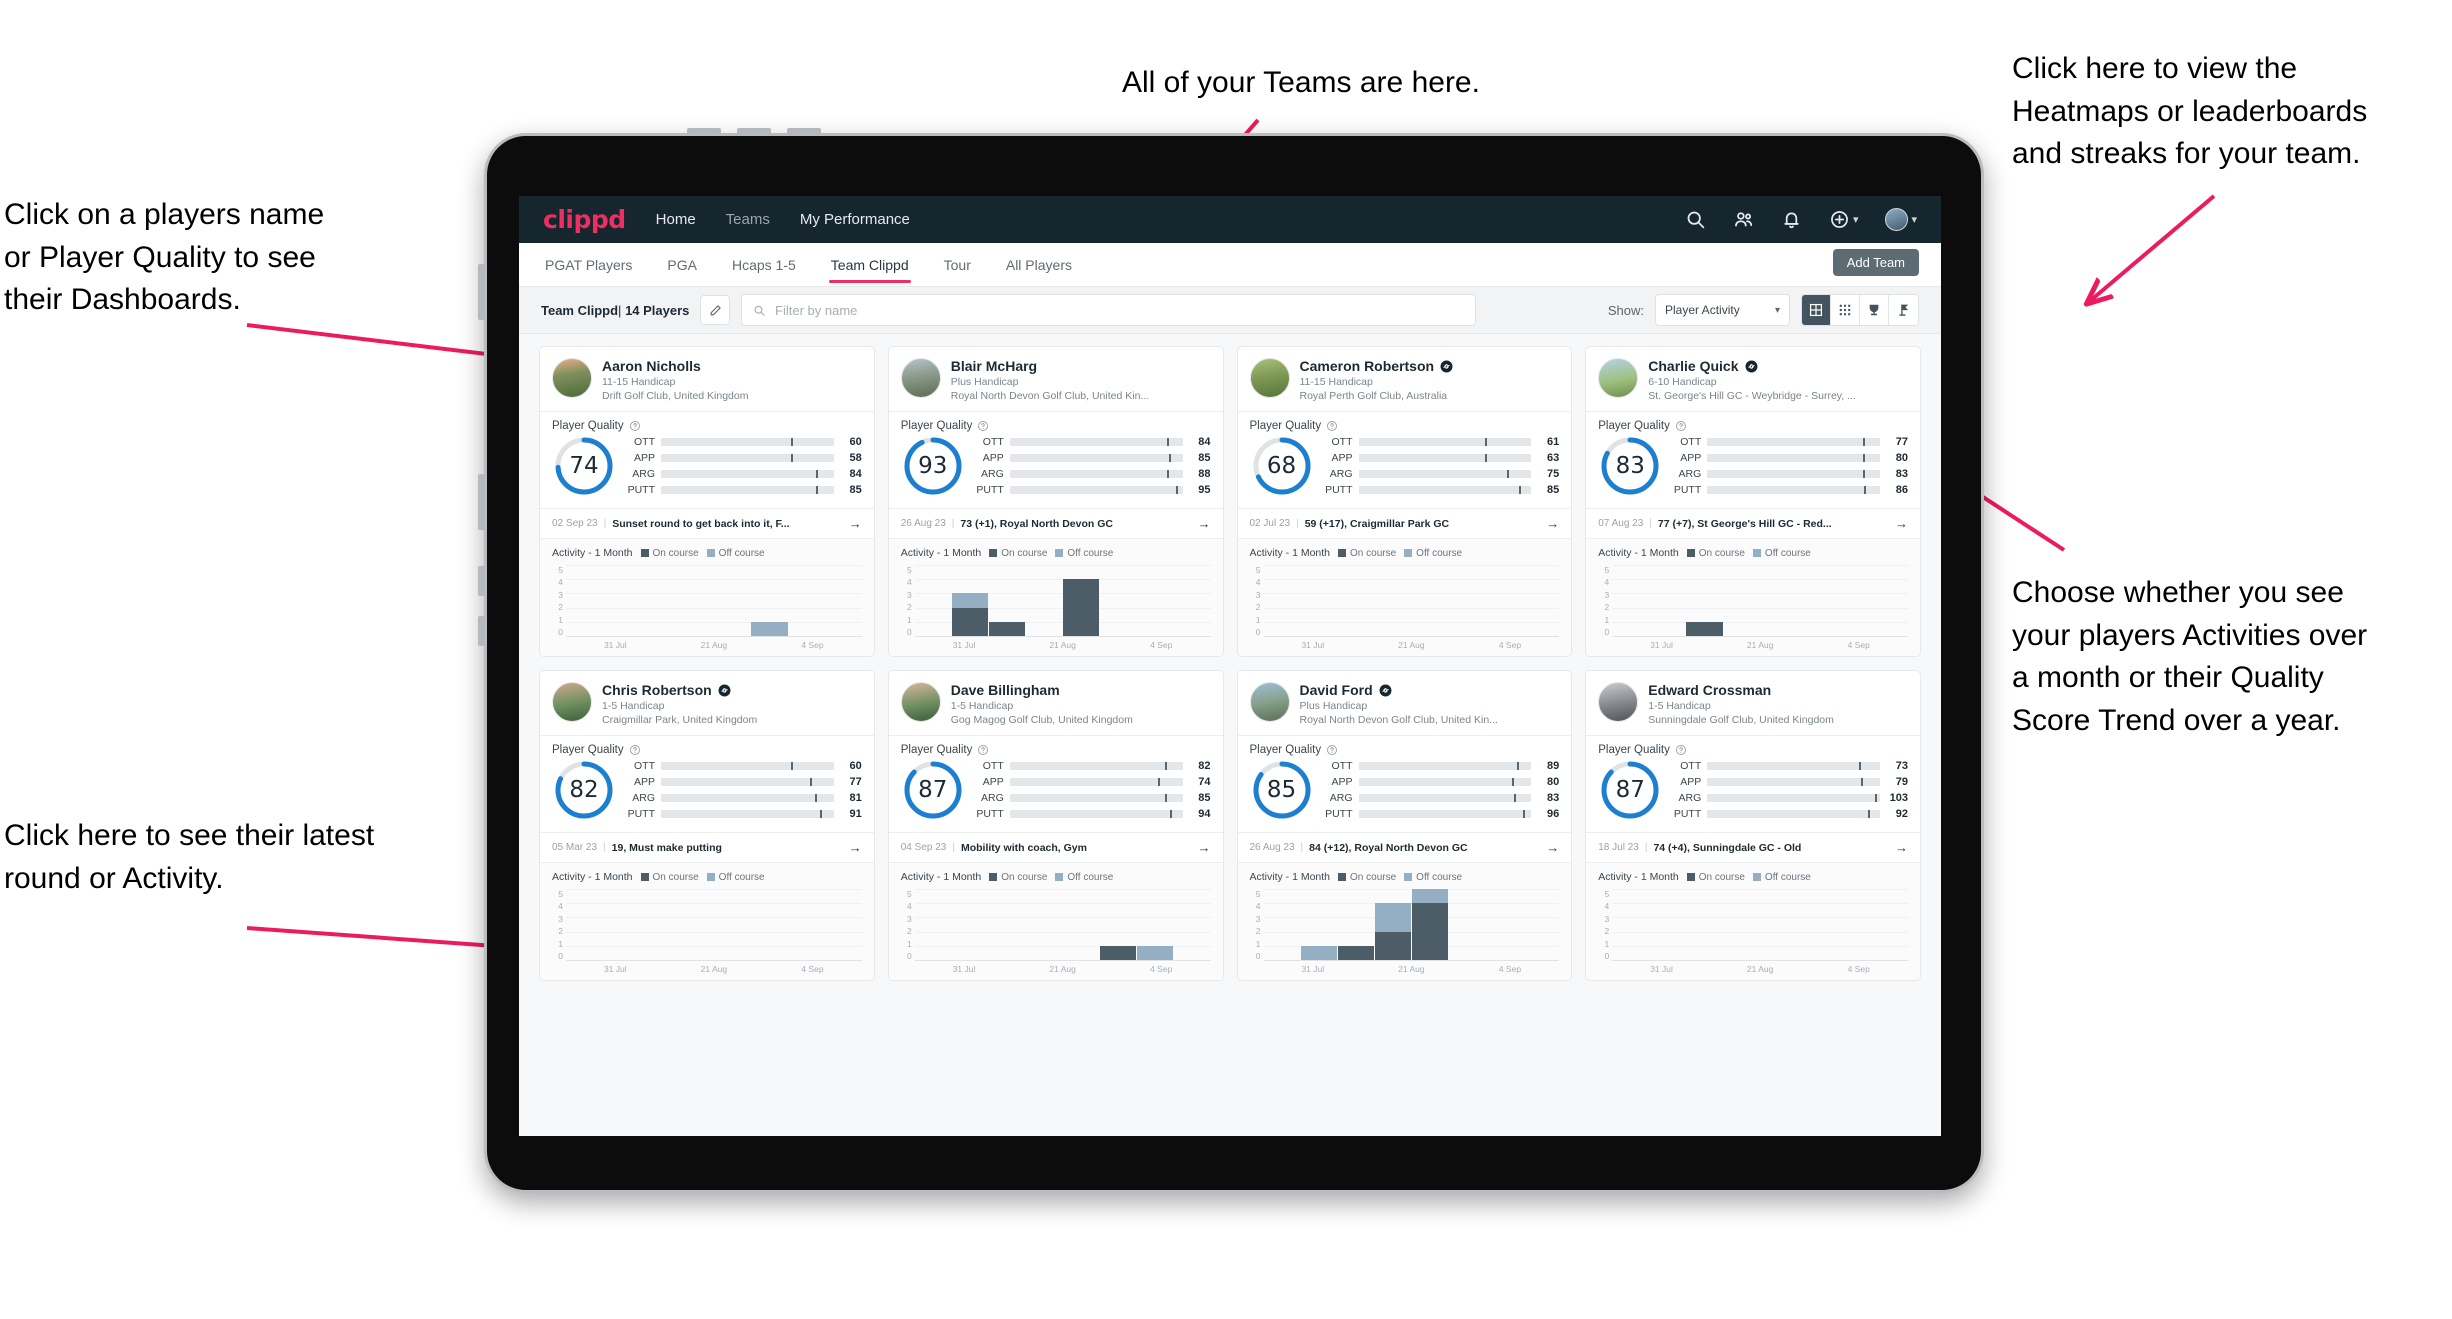 The image size is (2452, 1319). What do you see at coordinates (1055, 847) in the screenshot?
I see `latest-round-row: 04 Sep 23 | Mobility with coach, Gym →` at bounding box center [1055, 847].